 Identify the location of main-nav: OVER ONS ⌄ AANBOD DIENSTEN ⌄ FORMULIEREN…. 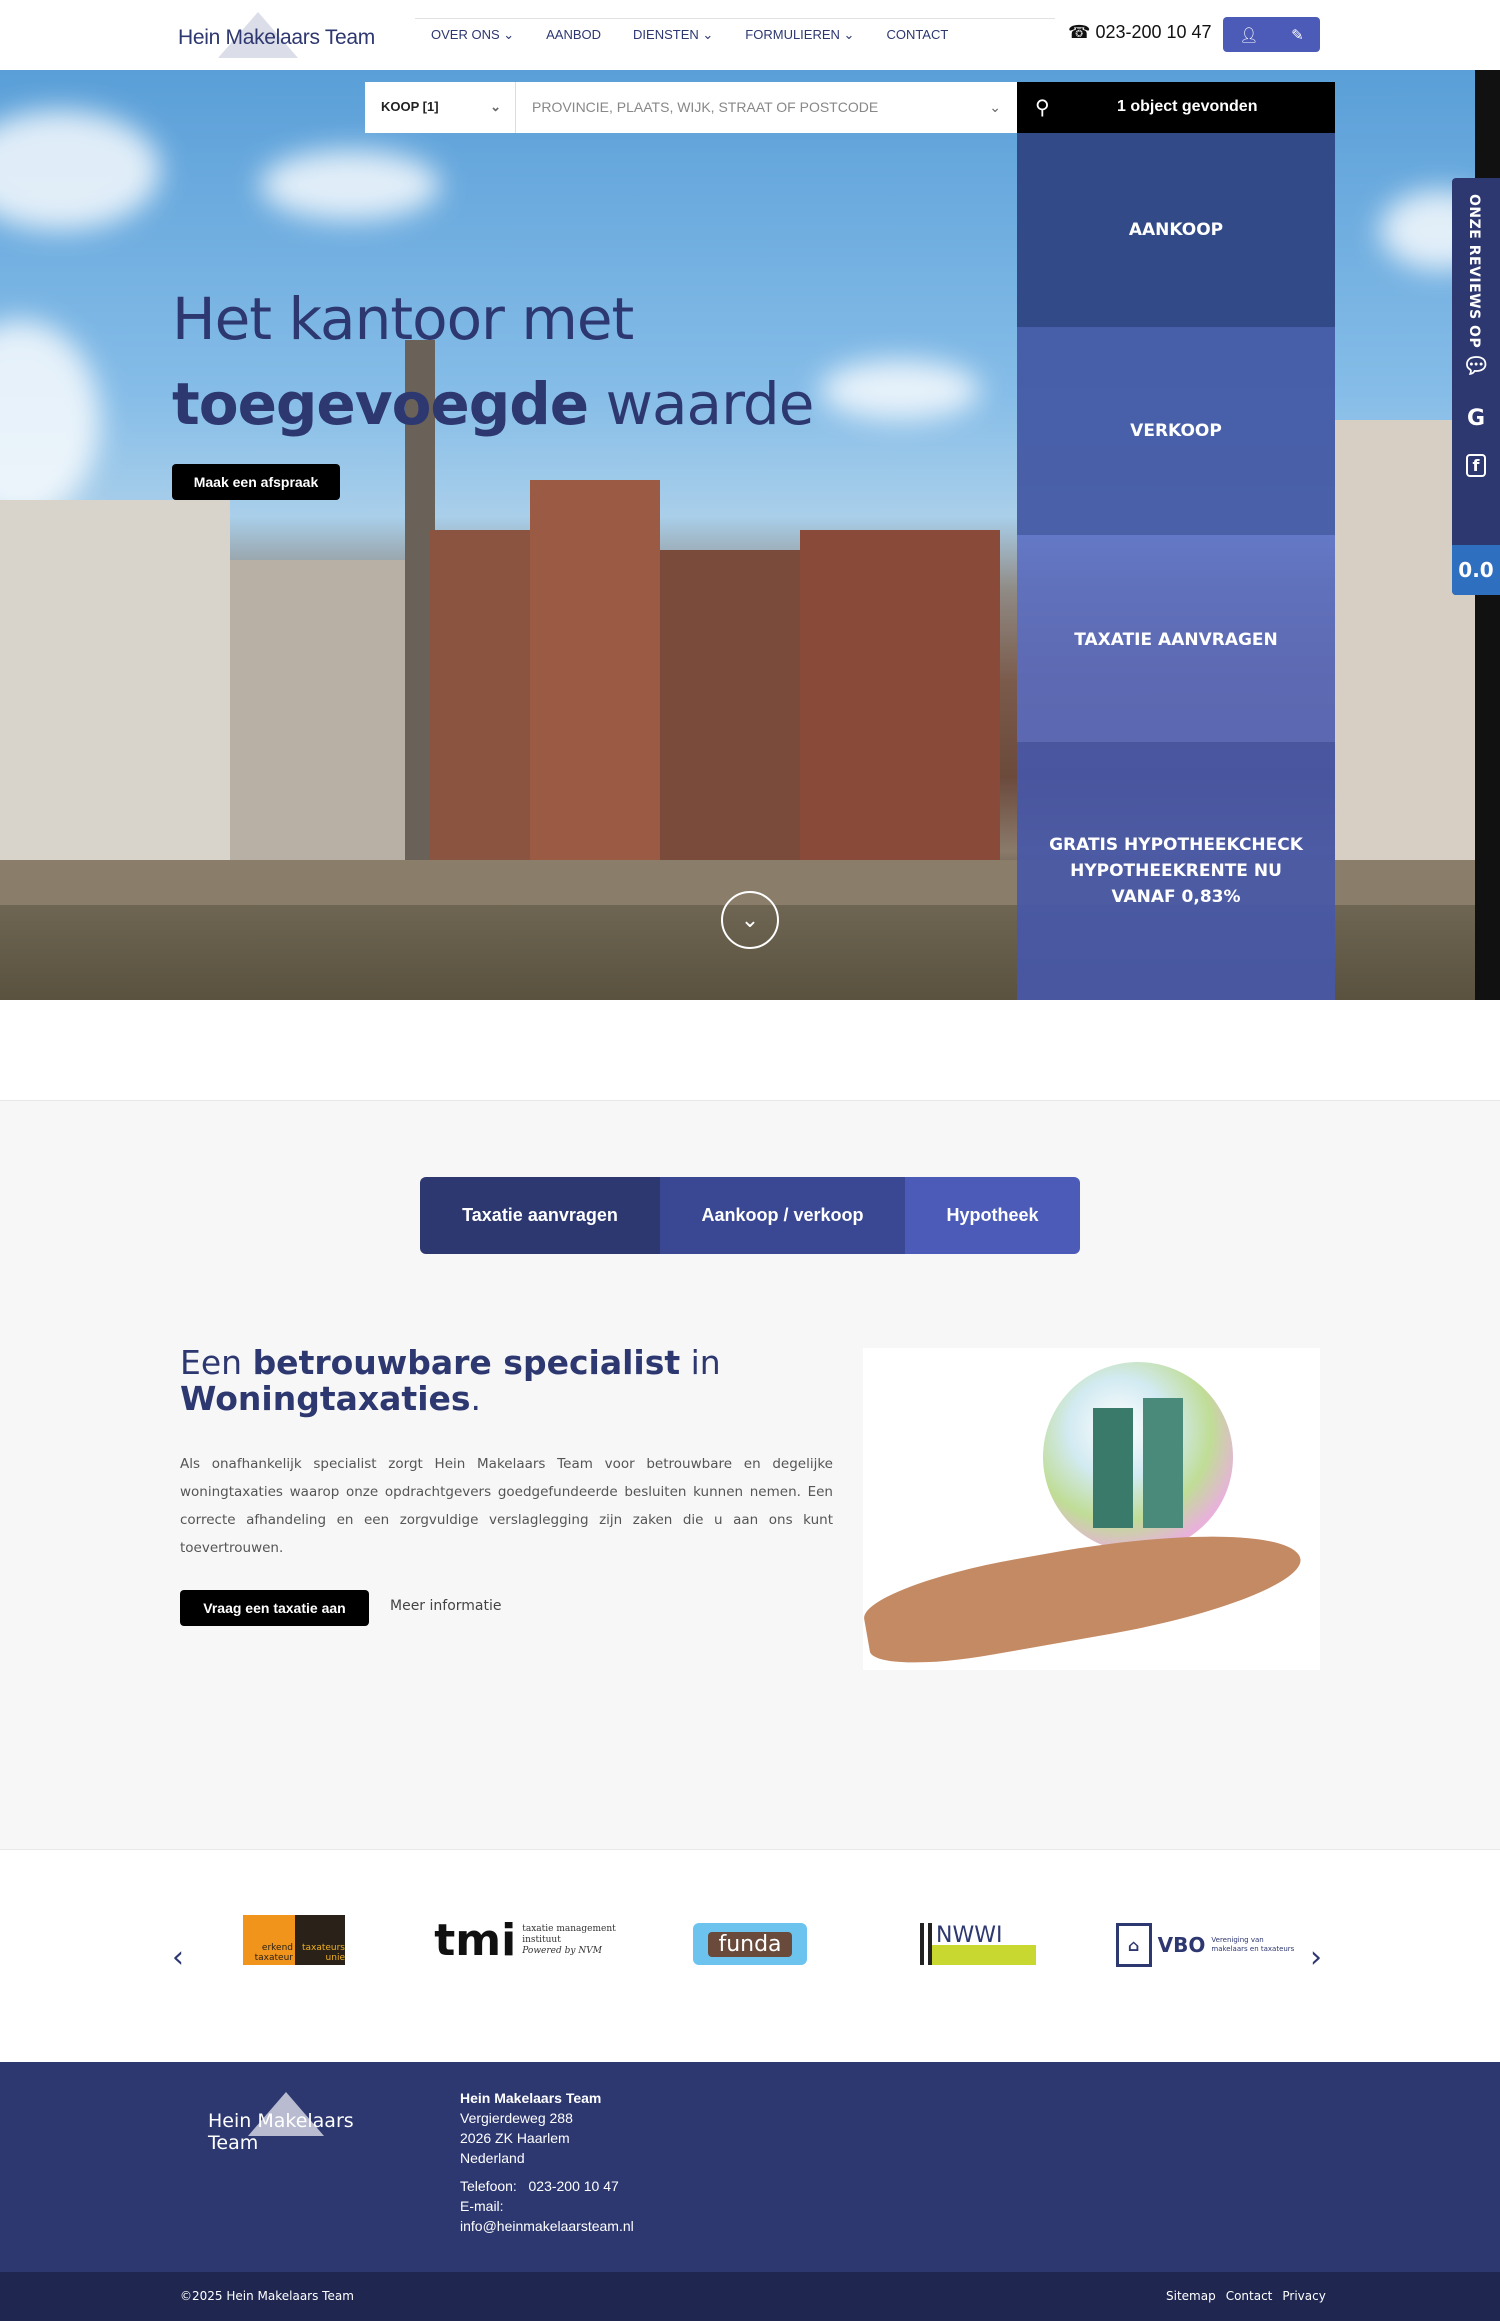
(735, 35).